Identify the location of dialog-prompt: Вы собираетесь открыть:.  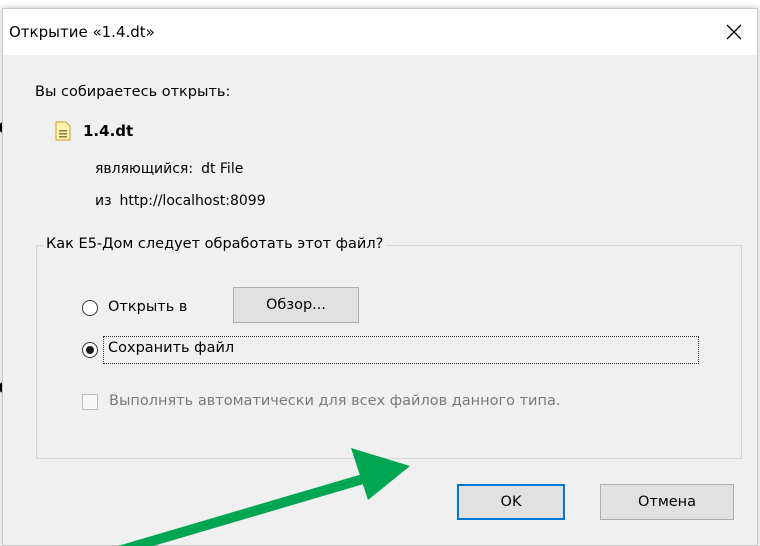
(133, 92).